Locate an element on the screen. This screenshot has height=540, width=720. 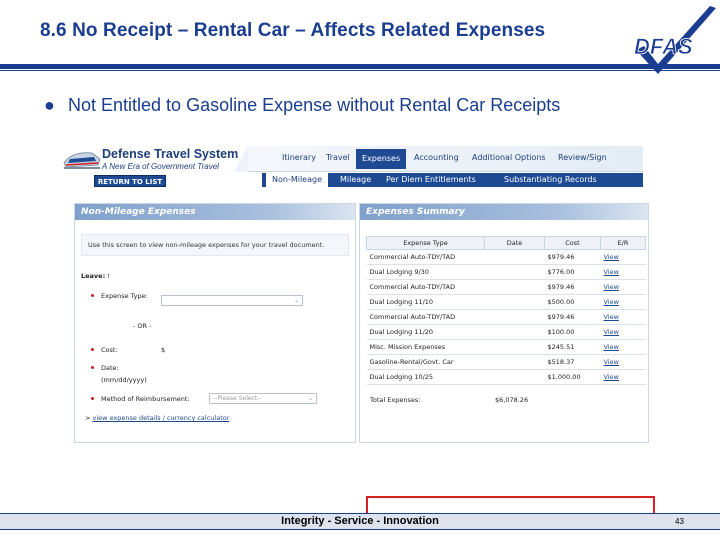
table-row: Dual Lodging 11/20 $100.00 View is located at coordinates (506, 332).